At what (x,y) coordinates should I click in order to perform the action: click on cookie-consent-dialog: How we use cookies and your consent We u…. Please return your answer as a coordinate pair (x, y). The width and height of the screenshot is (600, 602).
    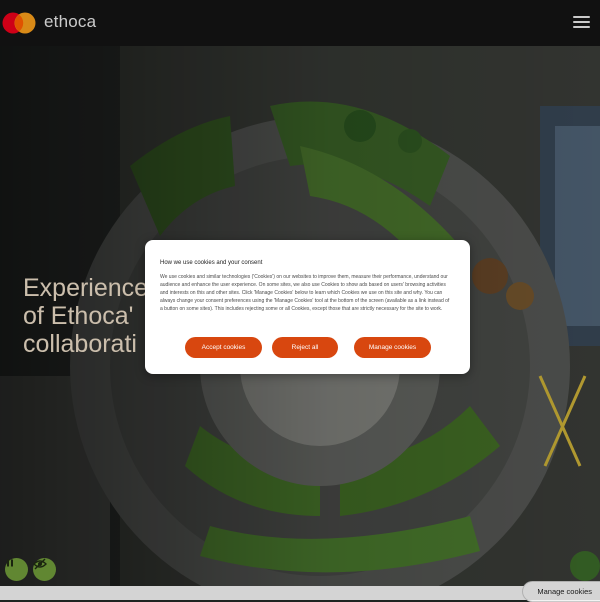
    Looking at the image, I should click on (307, 307).